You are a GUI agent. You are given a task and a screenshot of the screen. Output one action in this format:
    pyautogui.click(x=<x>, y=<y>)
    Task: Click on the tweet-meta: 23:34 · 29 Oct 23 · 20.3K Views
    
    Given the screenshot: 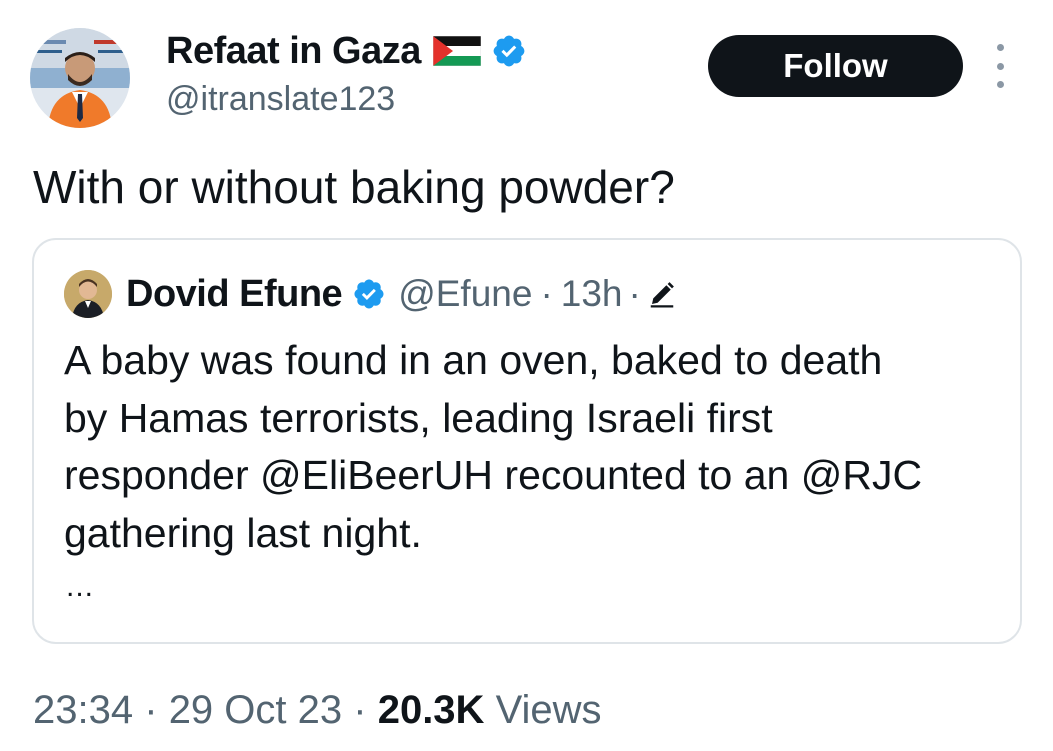 What is the action you would take?
    pyautogui.click(x=317, y=710)
    